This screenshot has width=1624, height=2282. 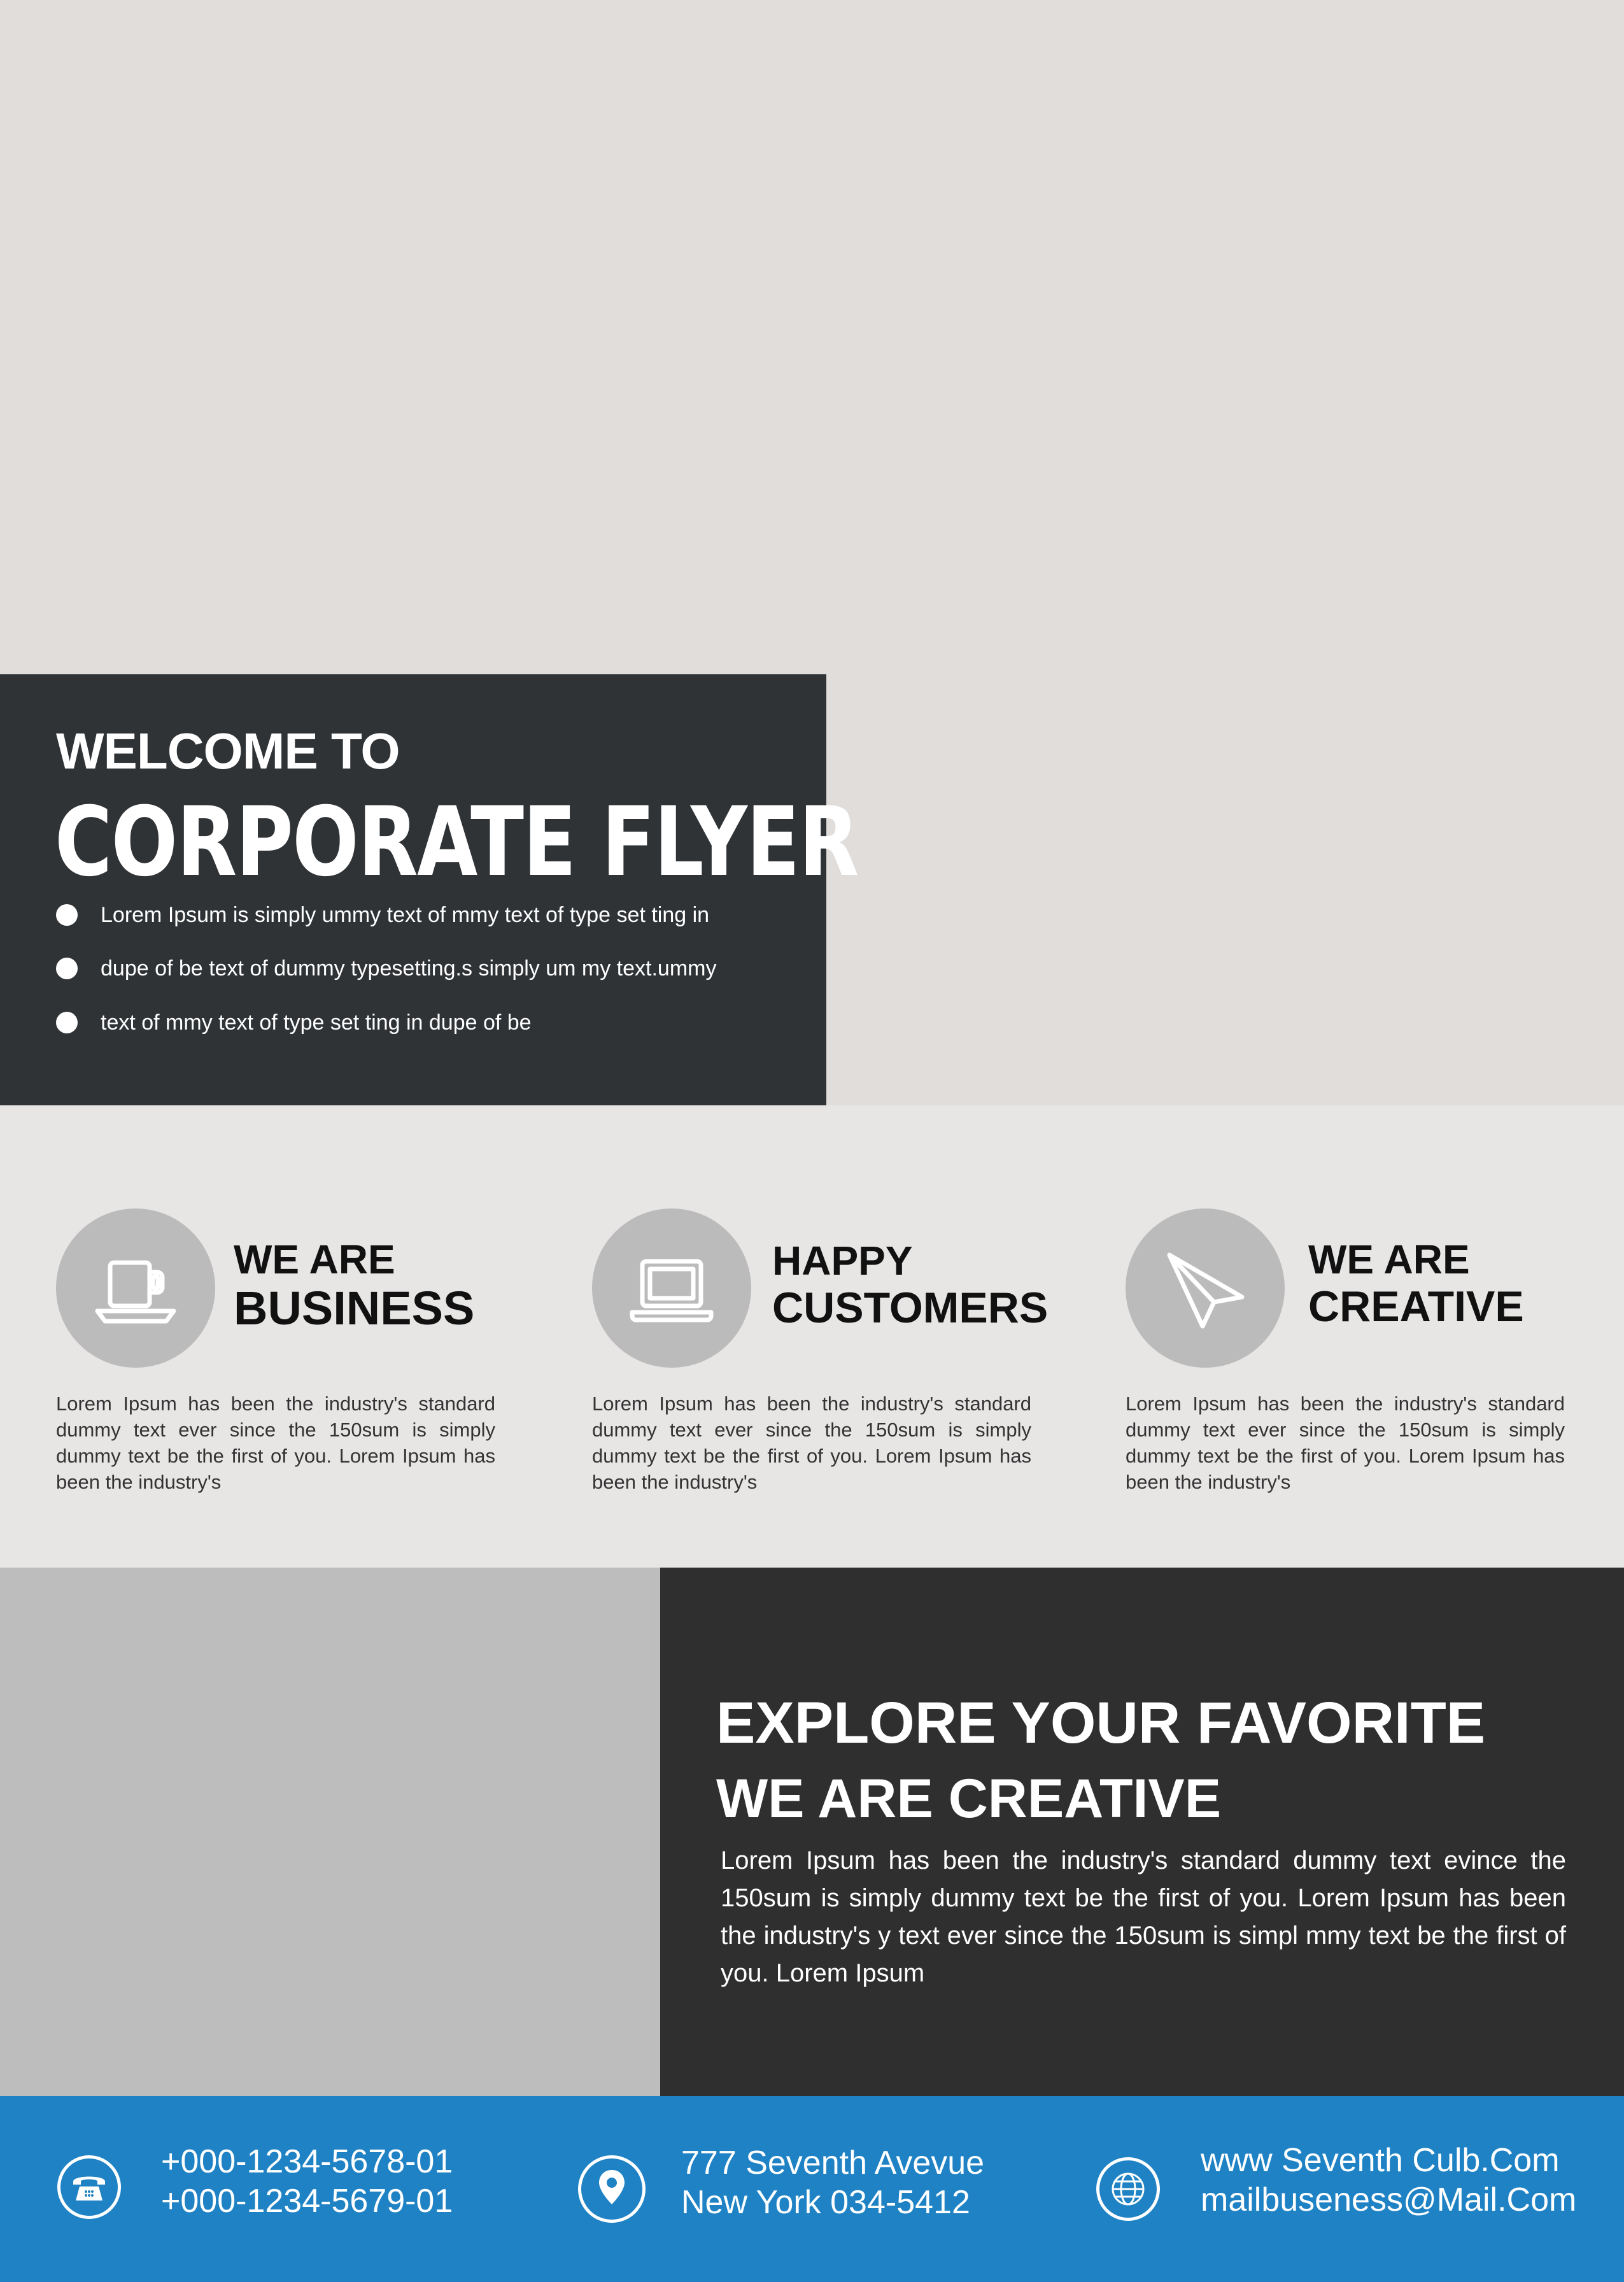 What do you see at coordinates (1128, 2189) in the screenshot?
I see `globe-icon` at bounding box center [1128, 2189].